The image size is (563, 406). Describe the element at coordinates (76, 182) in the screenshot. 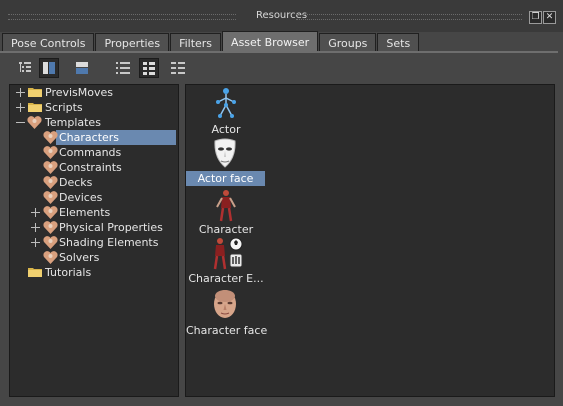

I see `tree-item-label: Decks` at that location.